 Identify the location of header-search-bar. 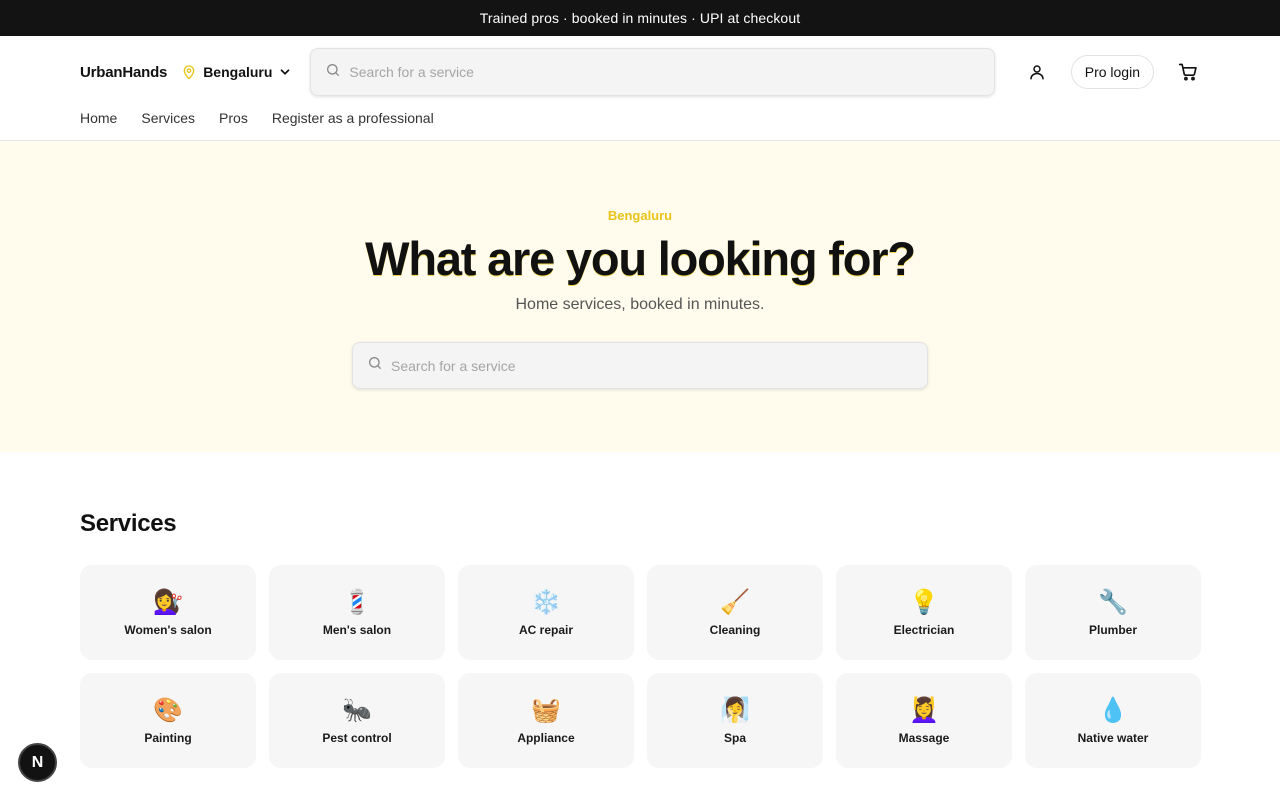
(653, 72).